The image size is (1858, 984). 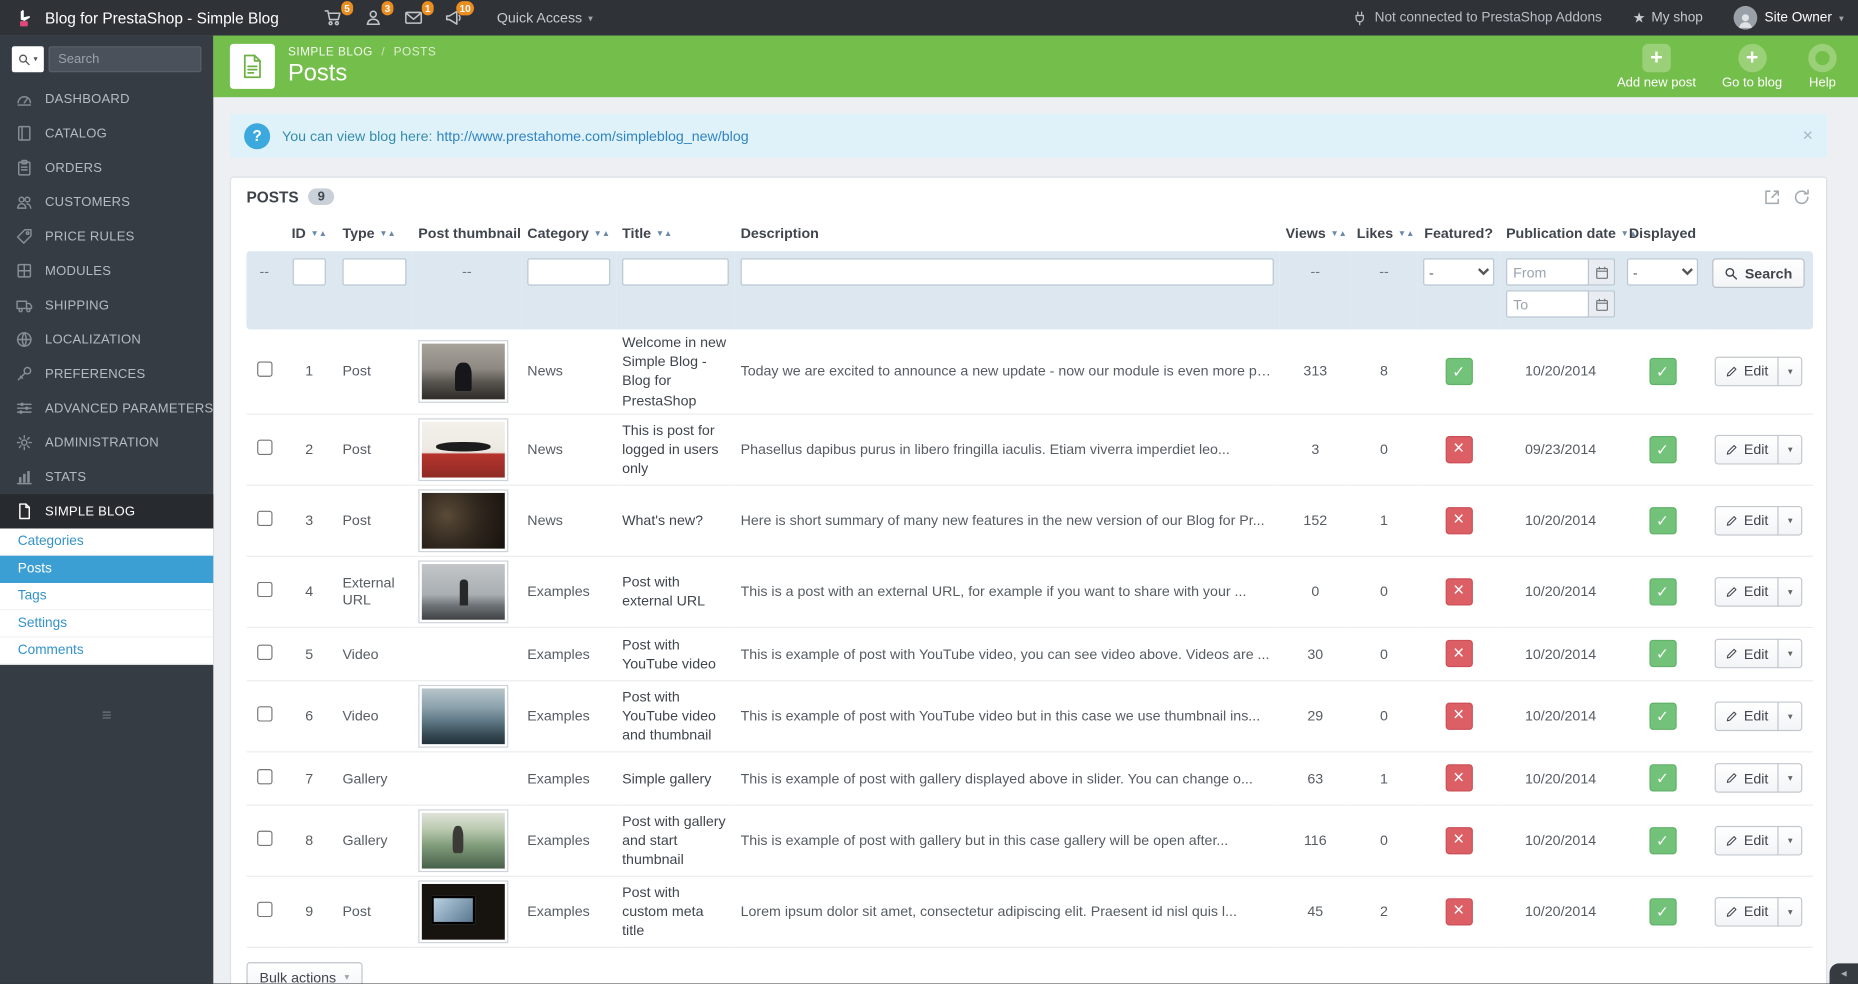 I want to click on sidebar-subitem-settings: Settings, so click(x=107, y=624).